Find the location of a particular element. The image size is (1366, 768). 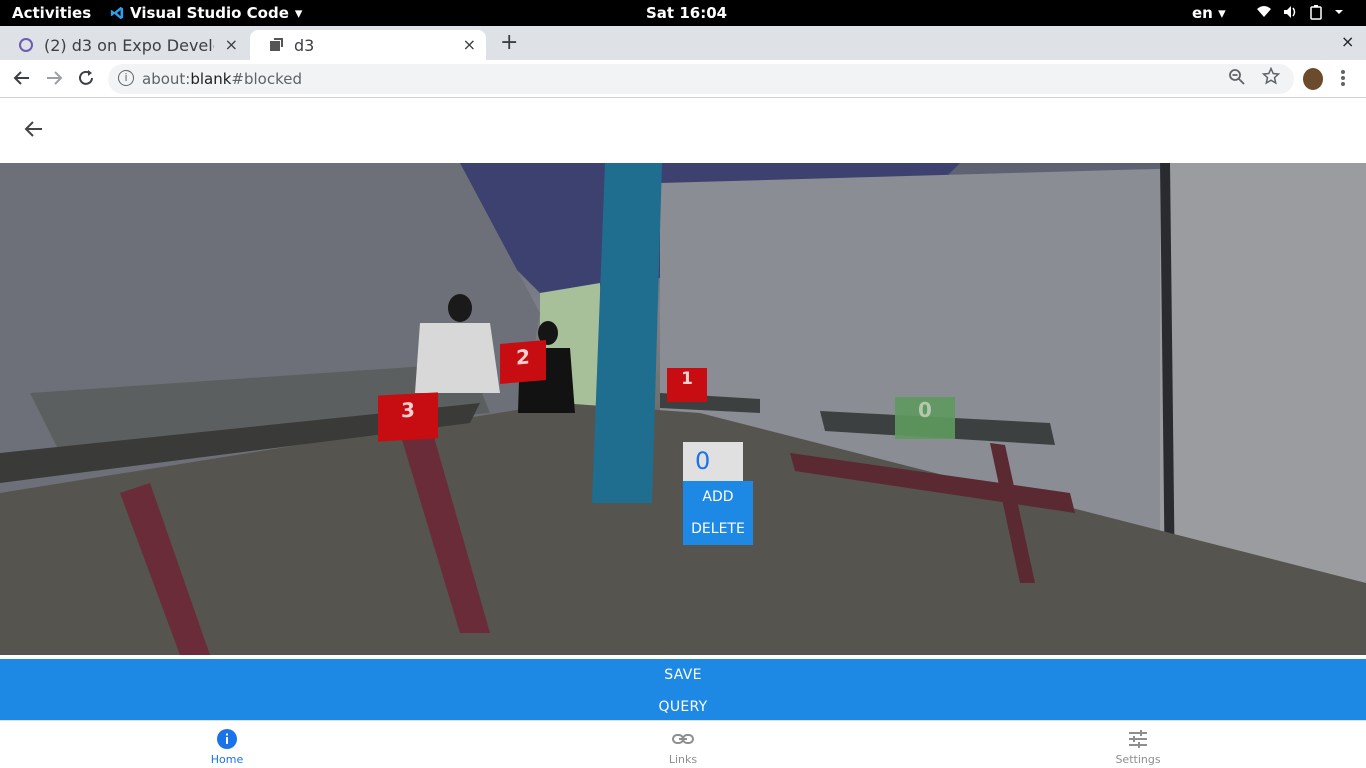

language-indicator: en ▾ is located at coordinates (1209, 13).